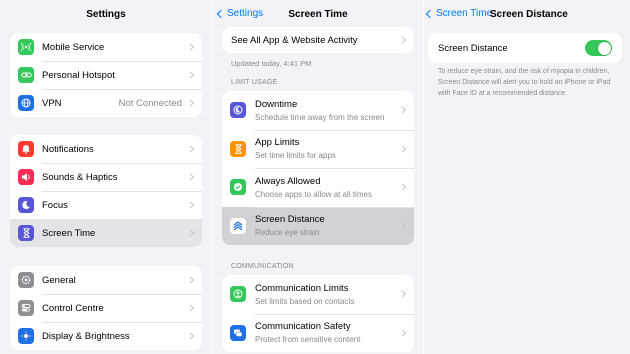  What do you see at coordinates (86, 336) in the screenshot?
I see `sidebar-item-label: Display & Brightness` at bounding box center [86, 336].